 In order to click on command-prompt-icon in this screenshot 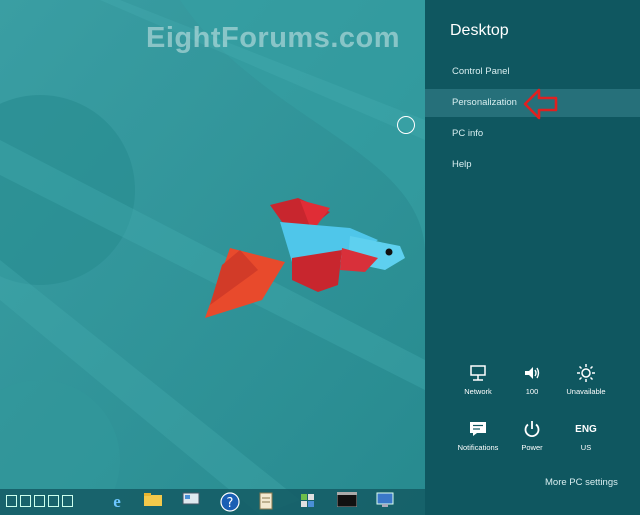, I will do `click(348, 502)`.